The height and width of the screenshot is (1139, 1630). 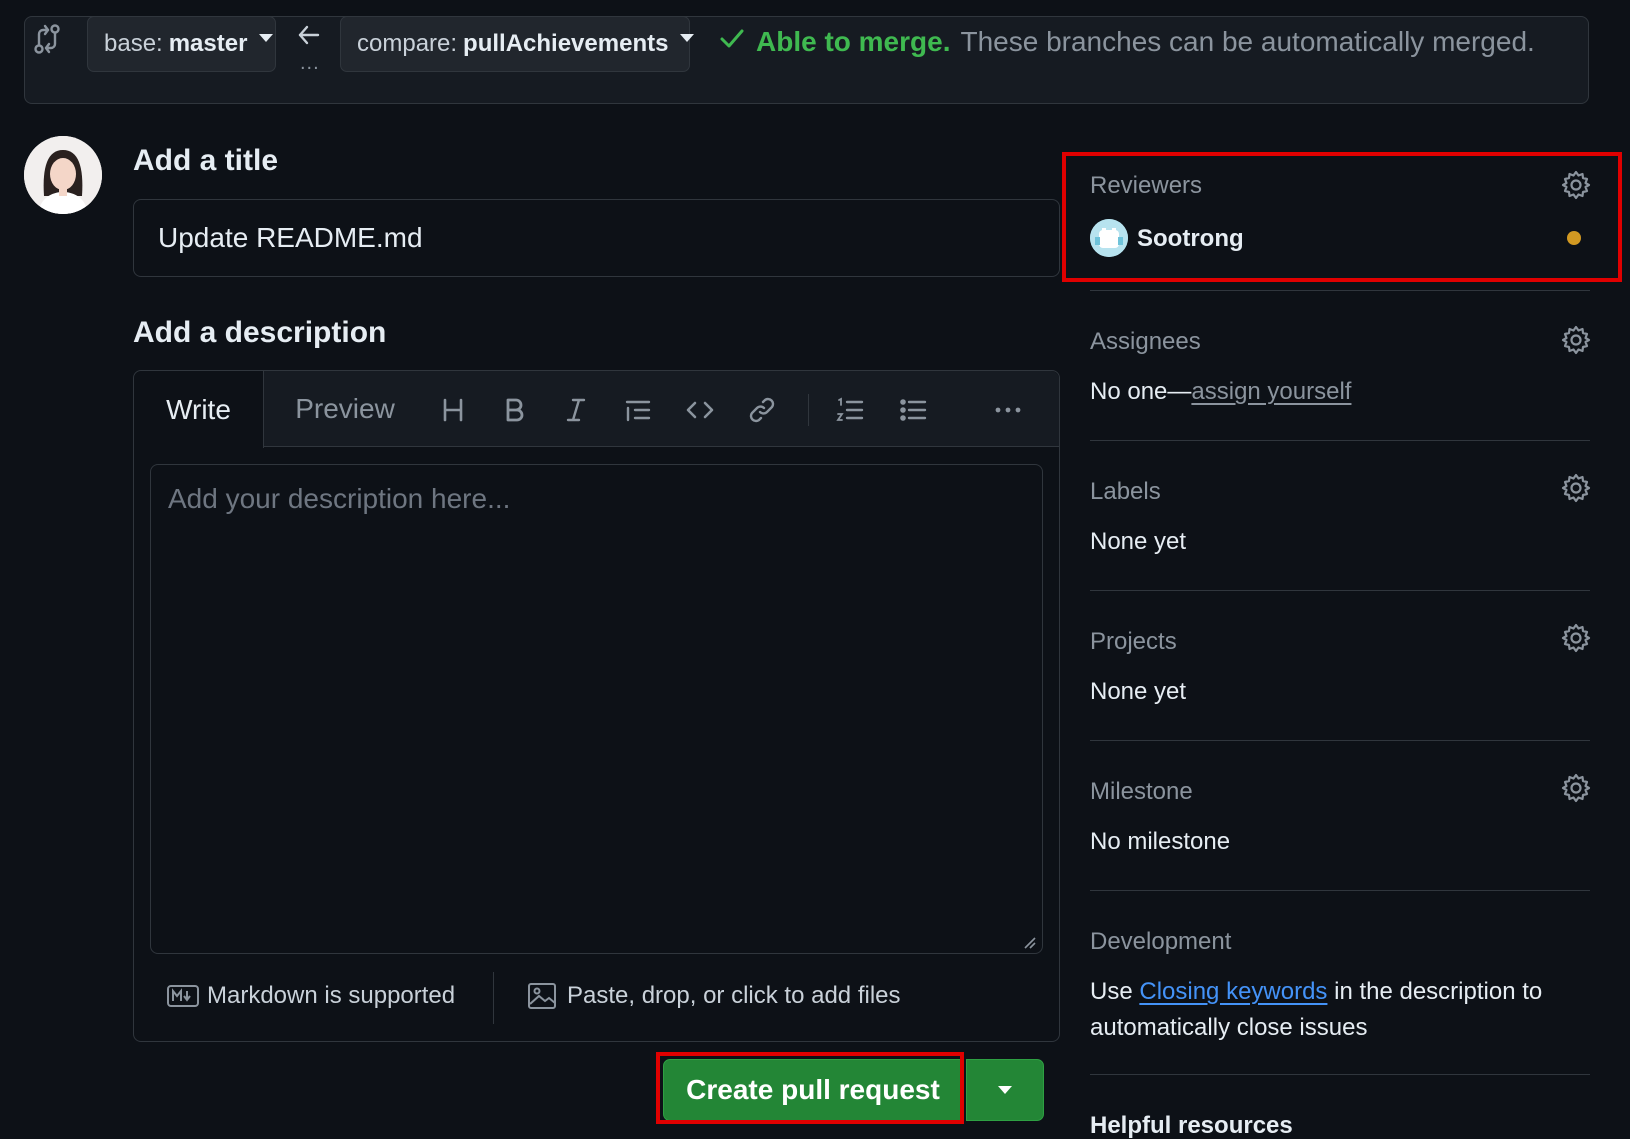 I want to click on base-branch-name: master, so click(x=208, y=43).